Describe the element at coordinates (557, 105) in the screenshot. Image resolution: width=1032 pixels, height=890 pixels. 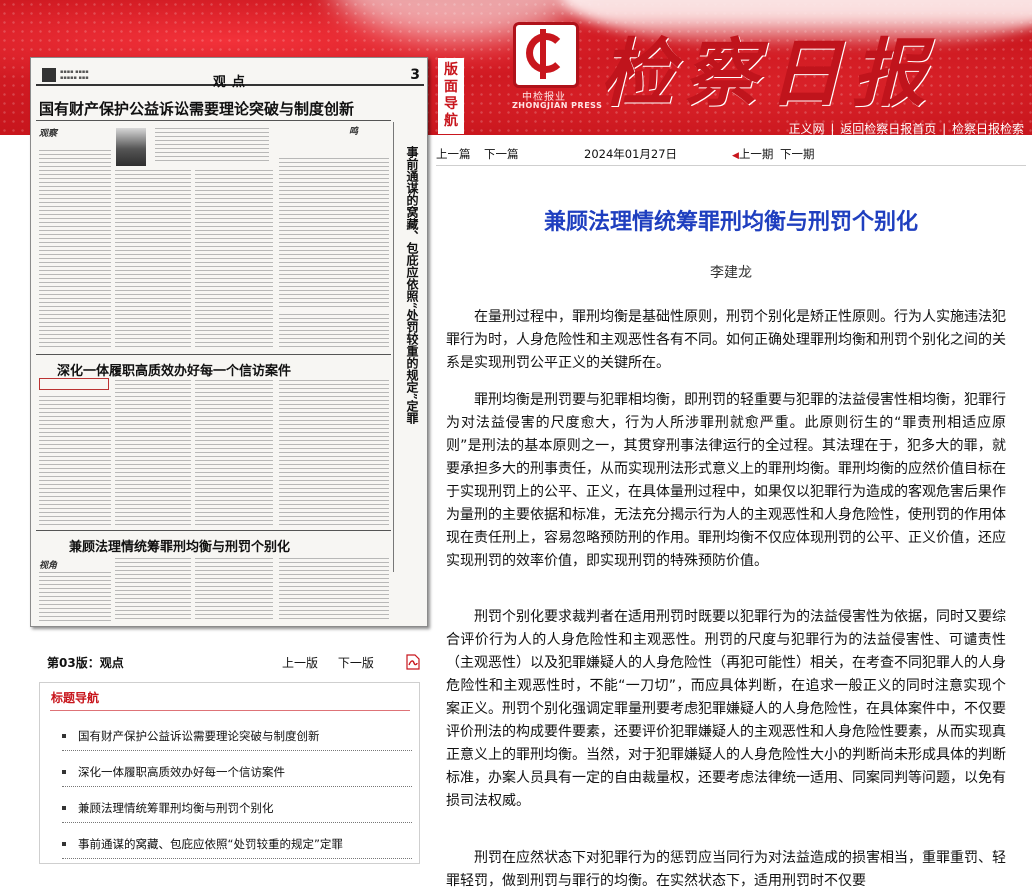
I see `press-logo-en: ZHONGJIAN PRESS` at that location.